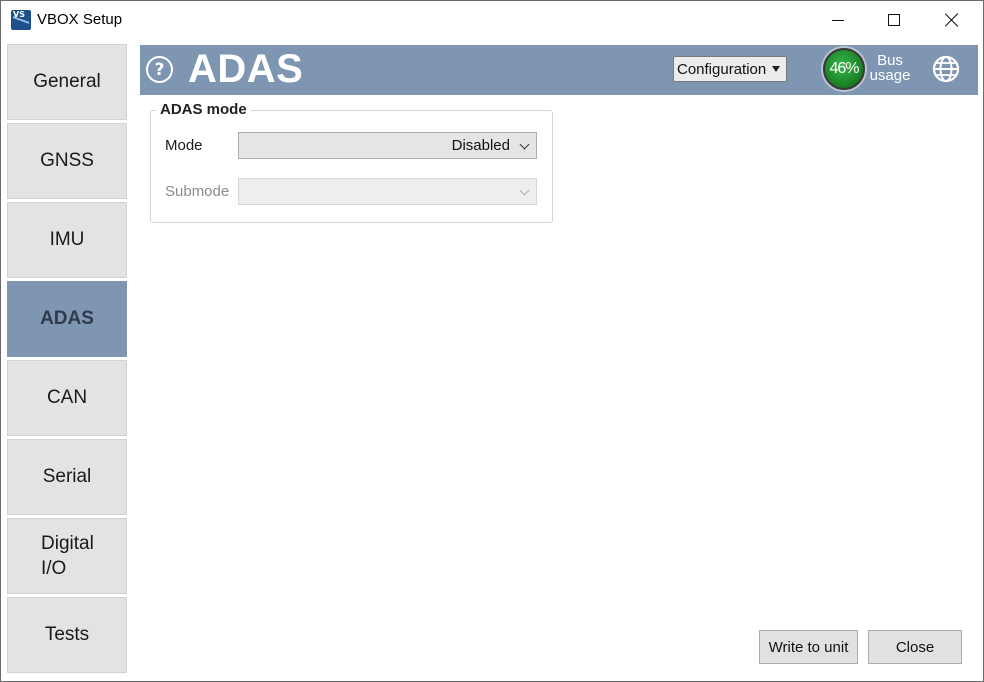 This screenshot has width=984, height=682. I want to click on title-bar: VS VBOX Setup, so click(492, 20).